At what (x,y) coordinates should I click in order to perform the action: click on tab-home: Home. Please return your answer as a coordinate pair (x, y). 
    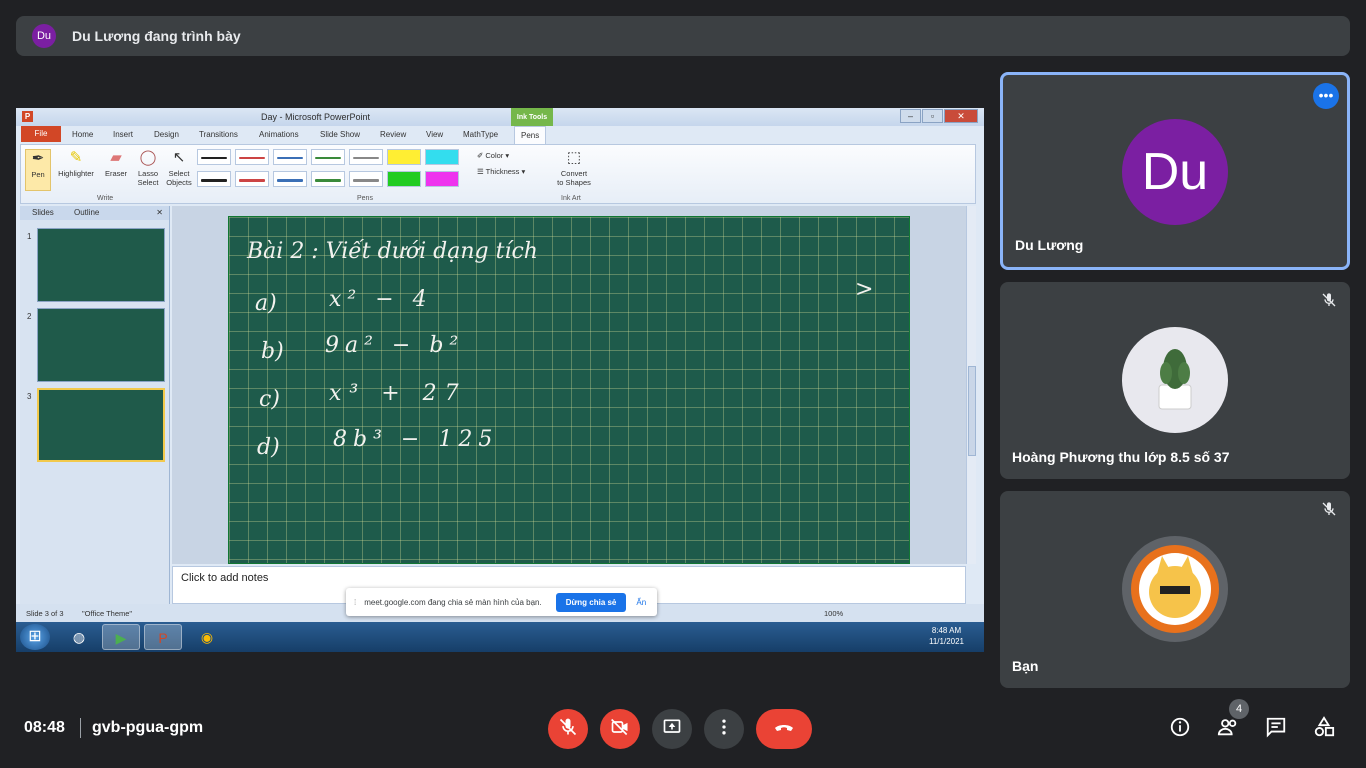
    Looking at the image, I should click on (82, 134).